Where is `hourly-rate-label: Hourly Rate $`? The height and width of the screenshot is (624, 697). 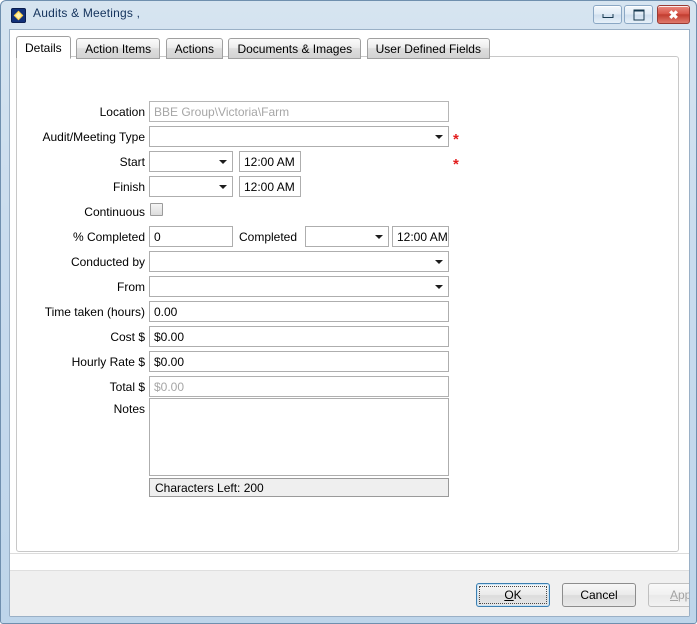 hourly-rate-label: Hourly Rate $ is located at coordinates (108, 362).